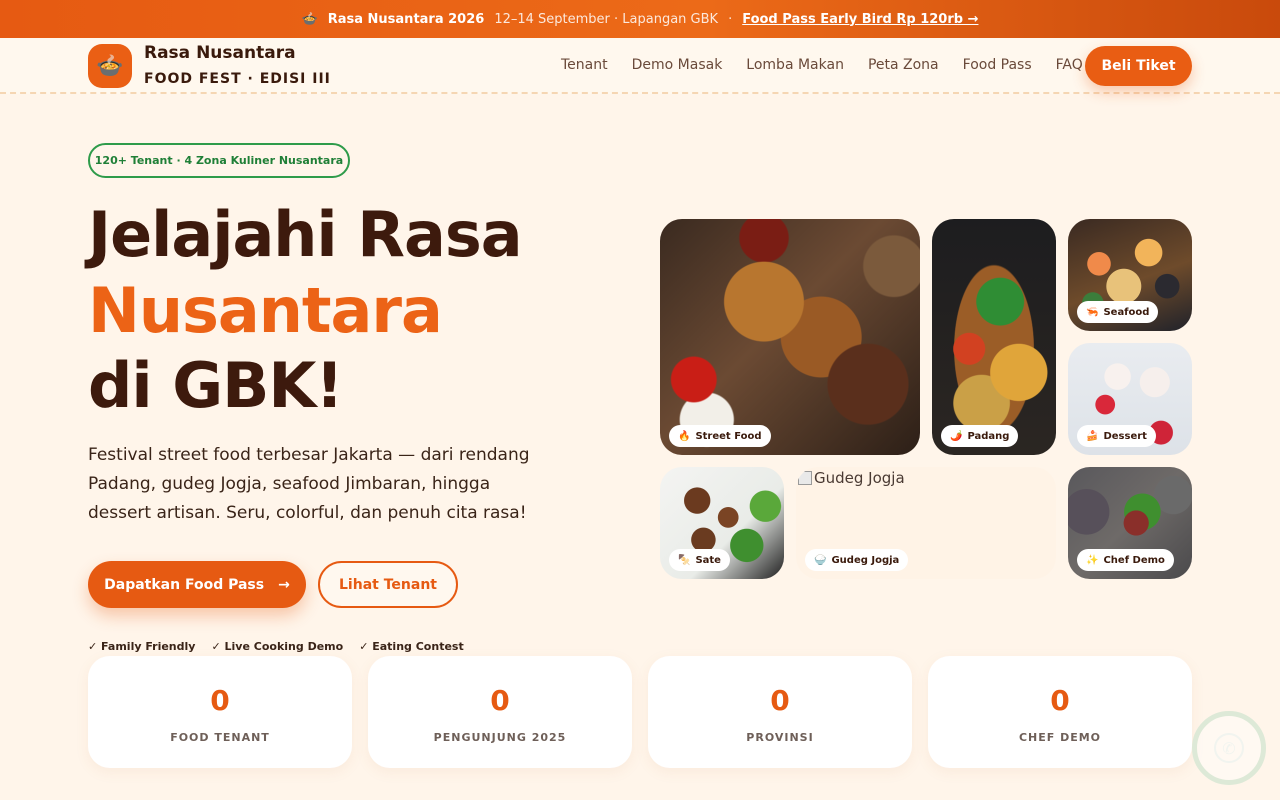 This screenshot has width=1280, height=800. What do you see at coordinates (1138, 66) in the screenshot?
I see `buy-ticket-button: Beli Tiket` at bounding box center [1138, 66].